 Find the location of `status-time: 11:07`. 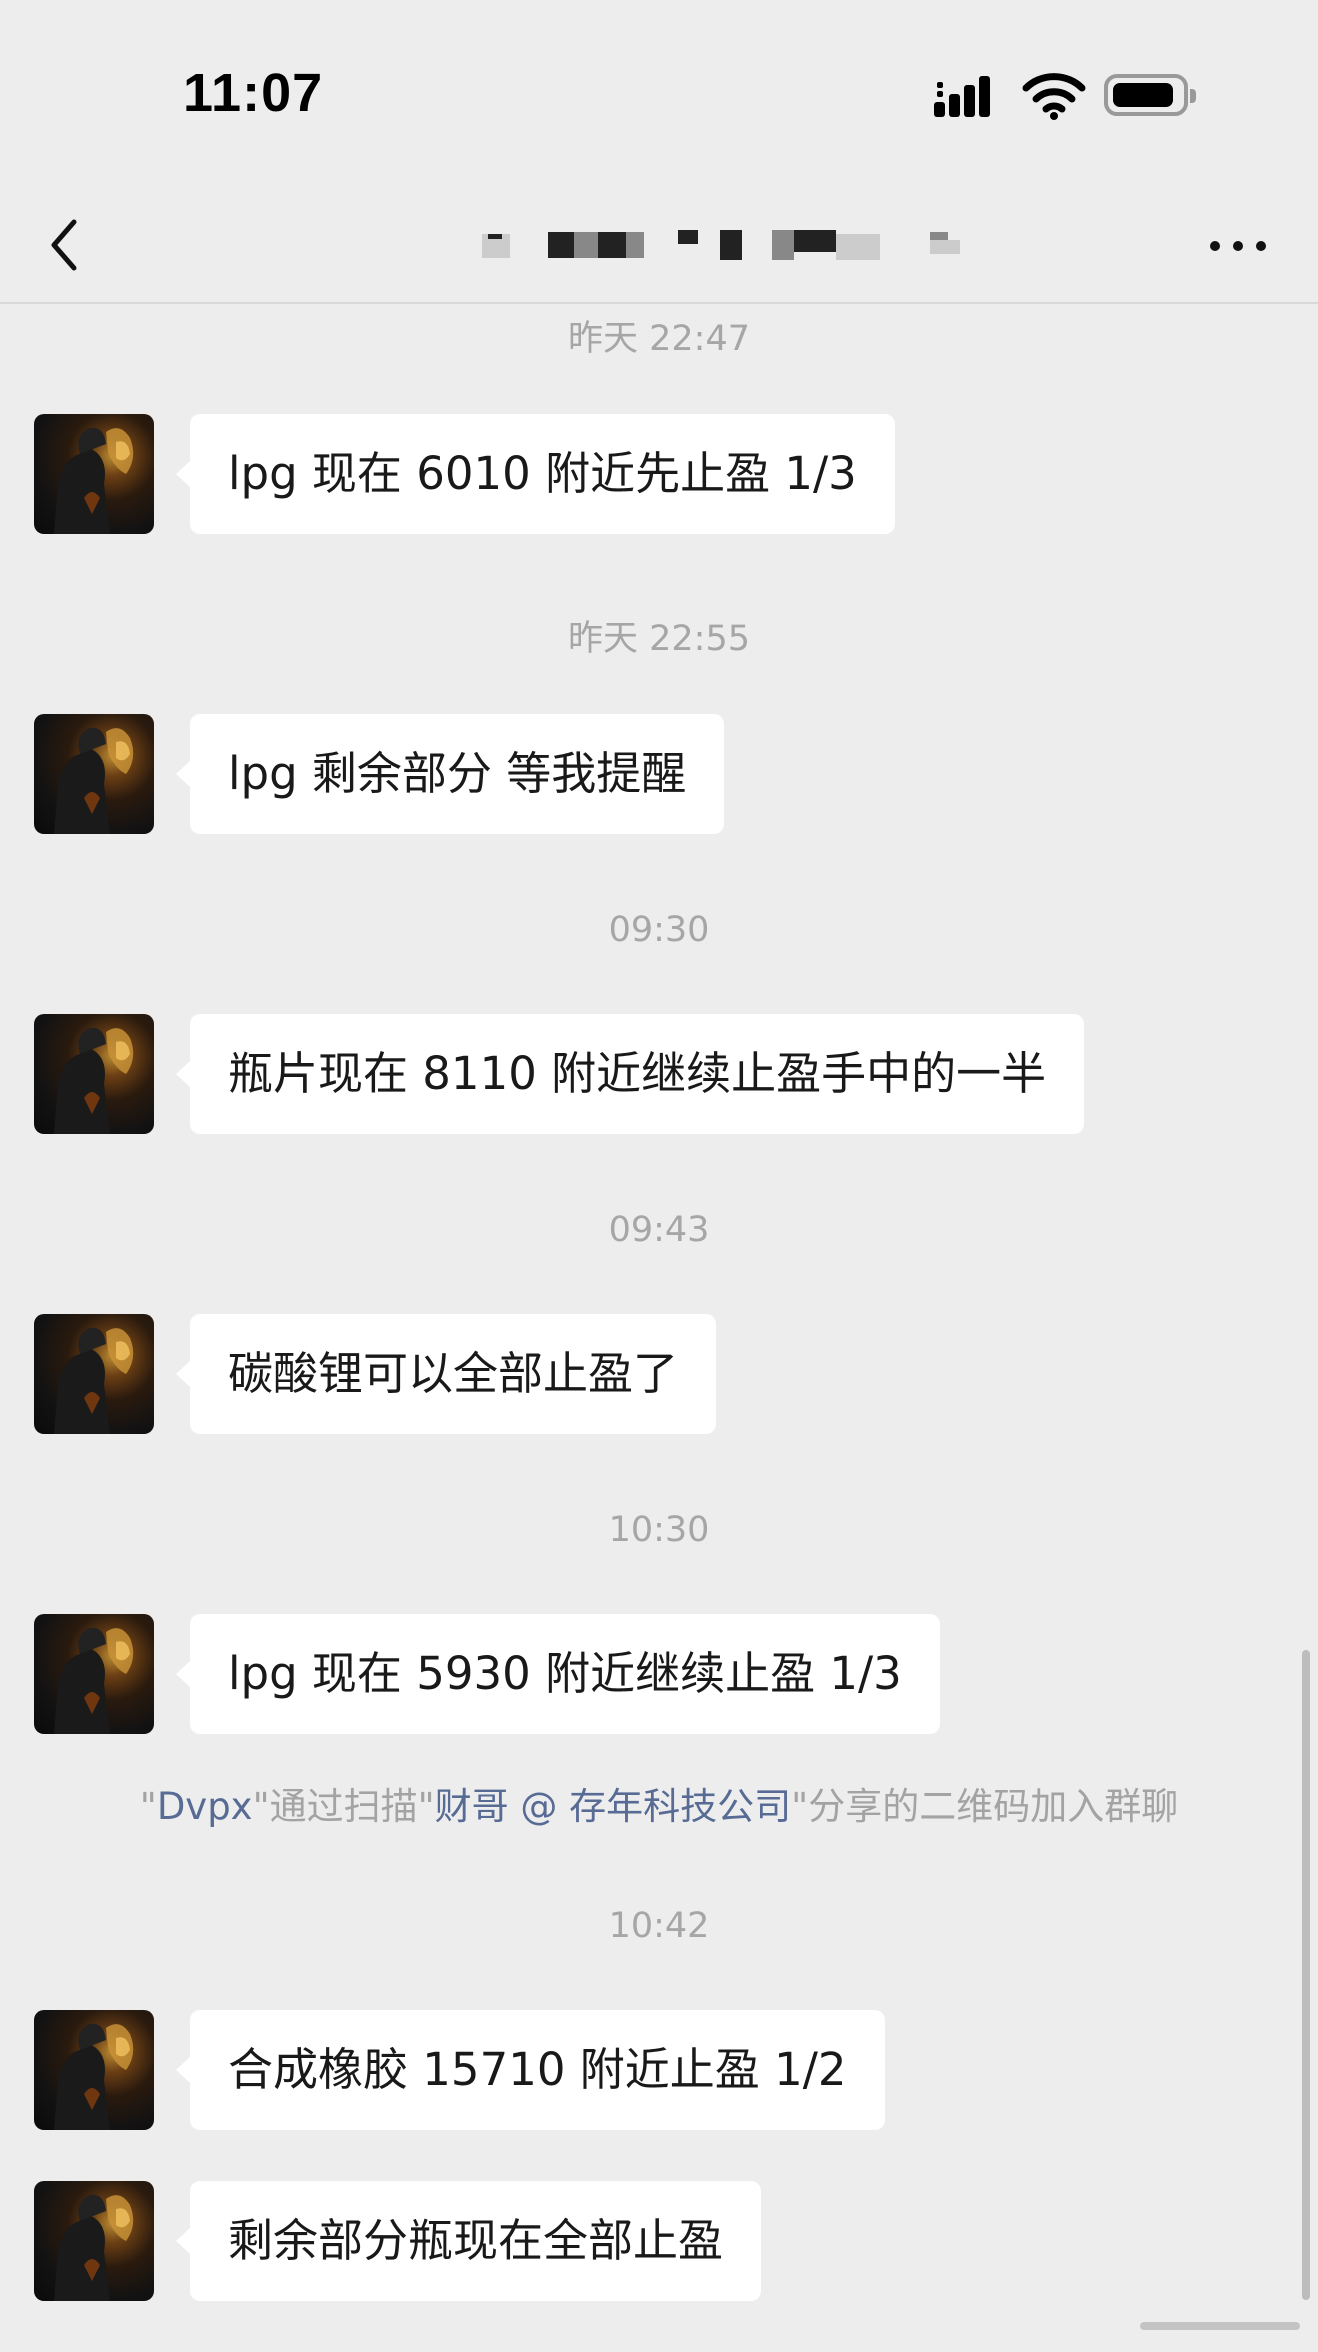

status-time: 11:07 is located at coordinates (253, 93).